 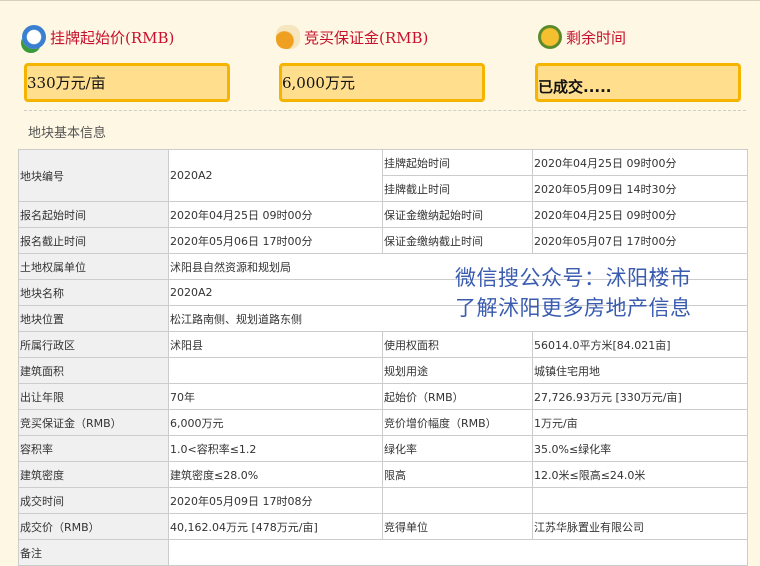 What do you see at coordinates (640, 422) in the screenshot?
I see `value-cell: 1万元/亩` at bounding box center [640, 422].